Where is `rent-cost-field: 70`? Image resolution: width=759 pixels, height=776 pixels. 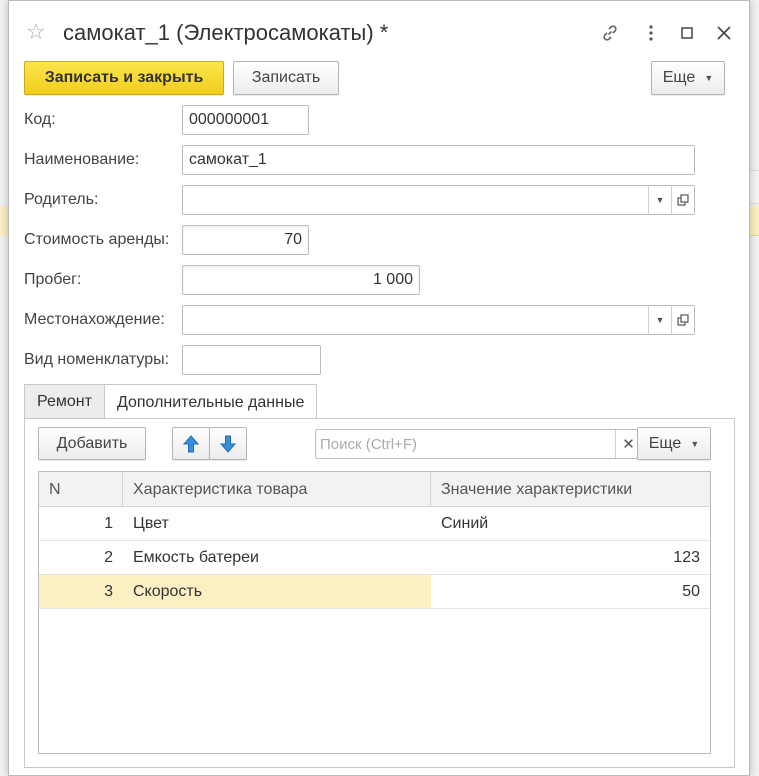 rent-cost-field: 70 is located at coordinates (245, 240).